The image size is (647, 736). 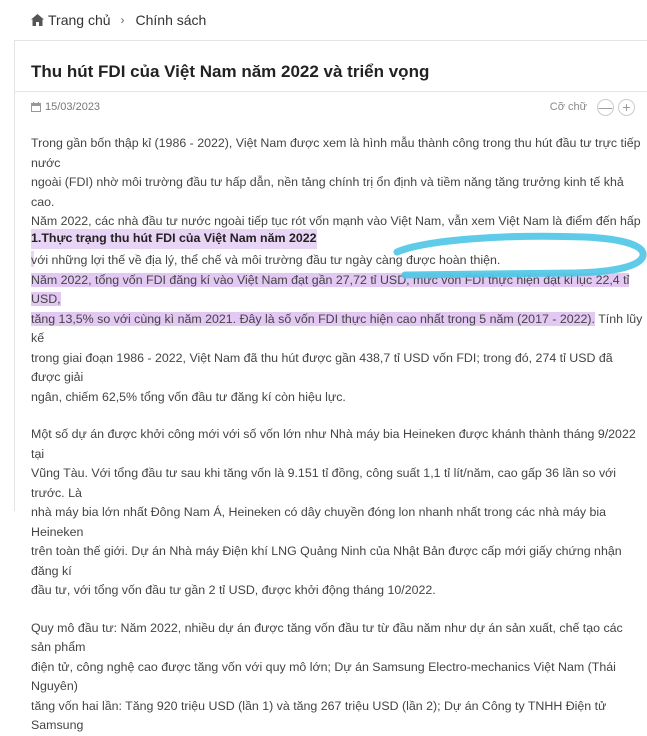 What do you see at coordinates (171, 20) in the screenshot?
I see `breadcrumb-section-link: Chính sách` at bounding box center [171, 20].